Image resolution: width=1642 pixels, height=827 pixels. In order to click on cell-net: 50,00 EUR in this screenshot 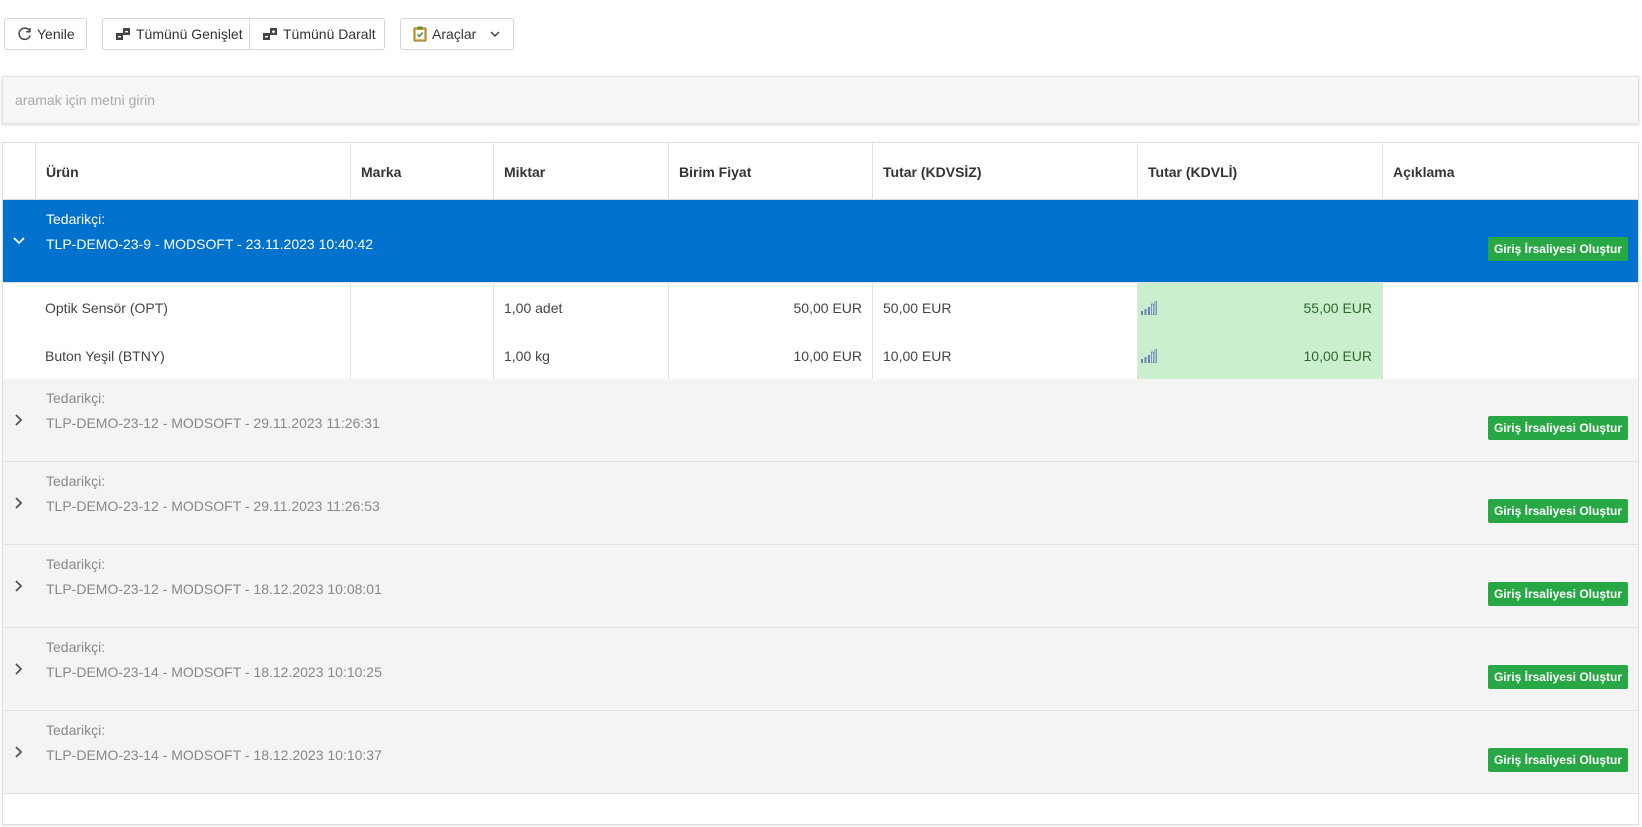, I will do `click(1004, 307)`.